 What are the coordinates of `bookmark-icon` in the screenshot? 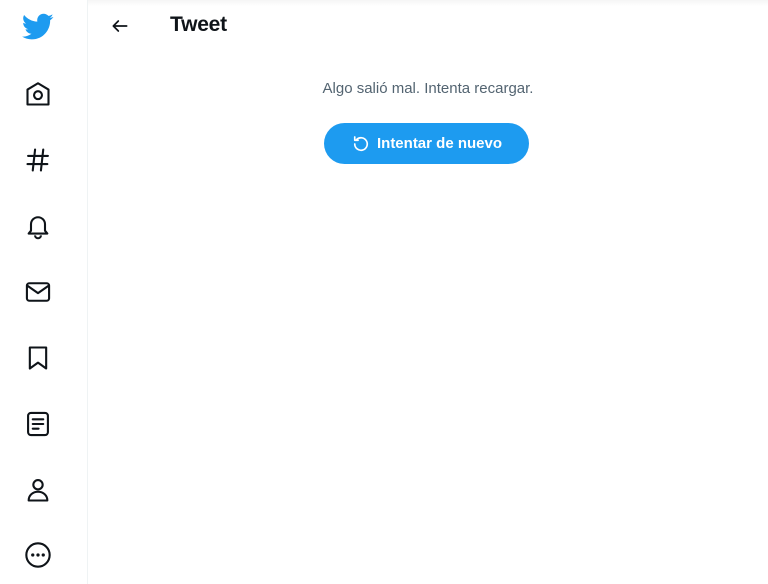 It's located at (38, 358).